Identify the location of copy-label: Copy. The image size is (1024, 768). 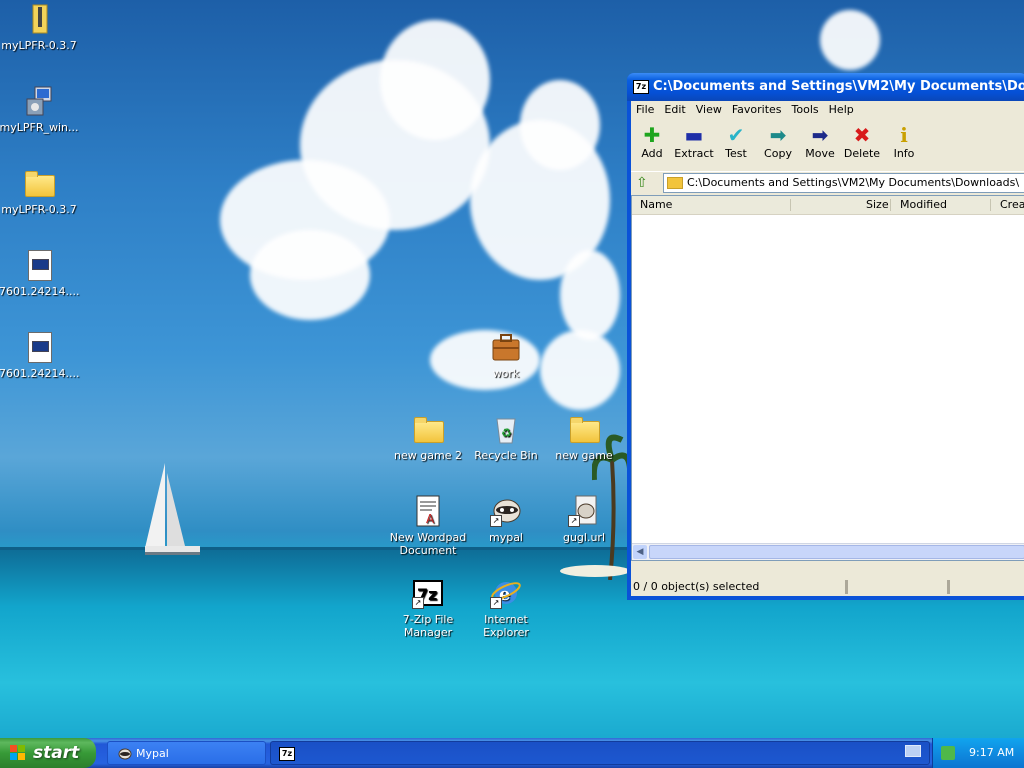
(778, 153).